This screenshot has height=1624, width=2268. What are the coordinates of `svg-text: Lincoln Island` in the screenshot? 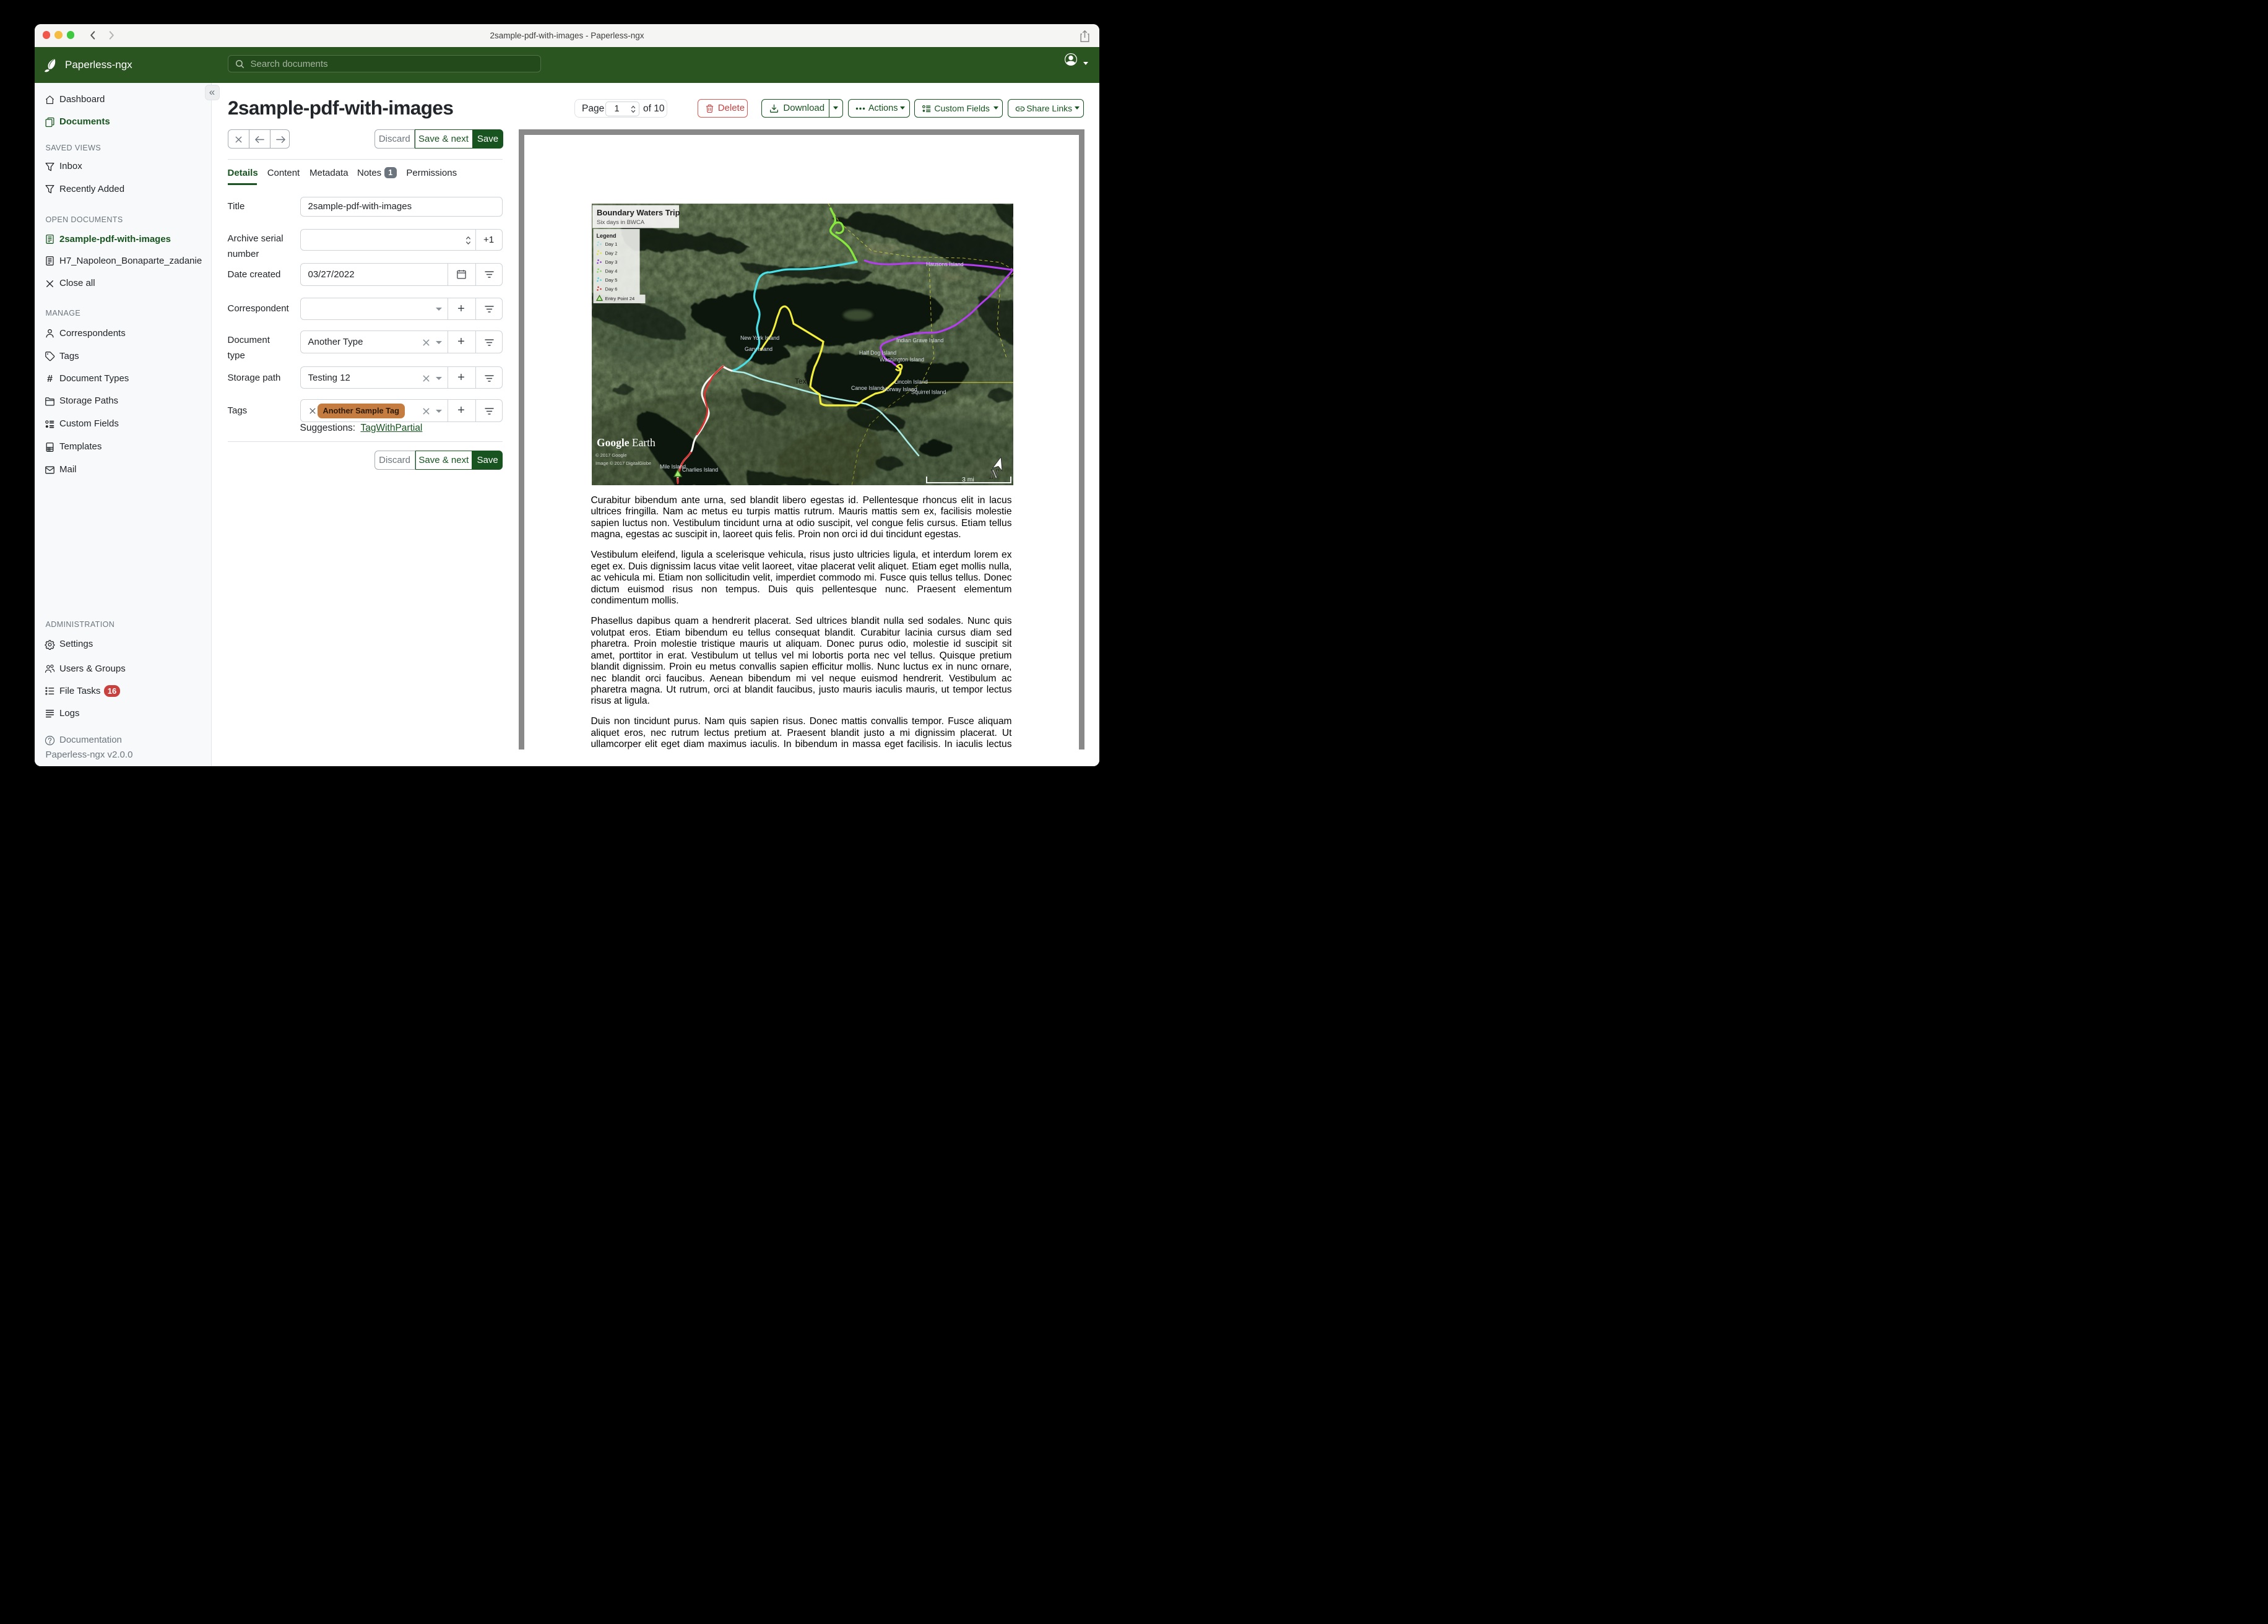 It's located at (911, 382).